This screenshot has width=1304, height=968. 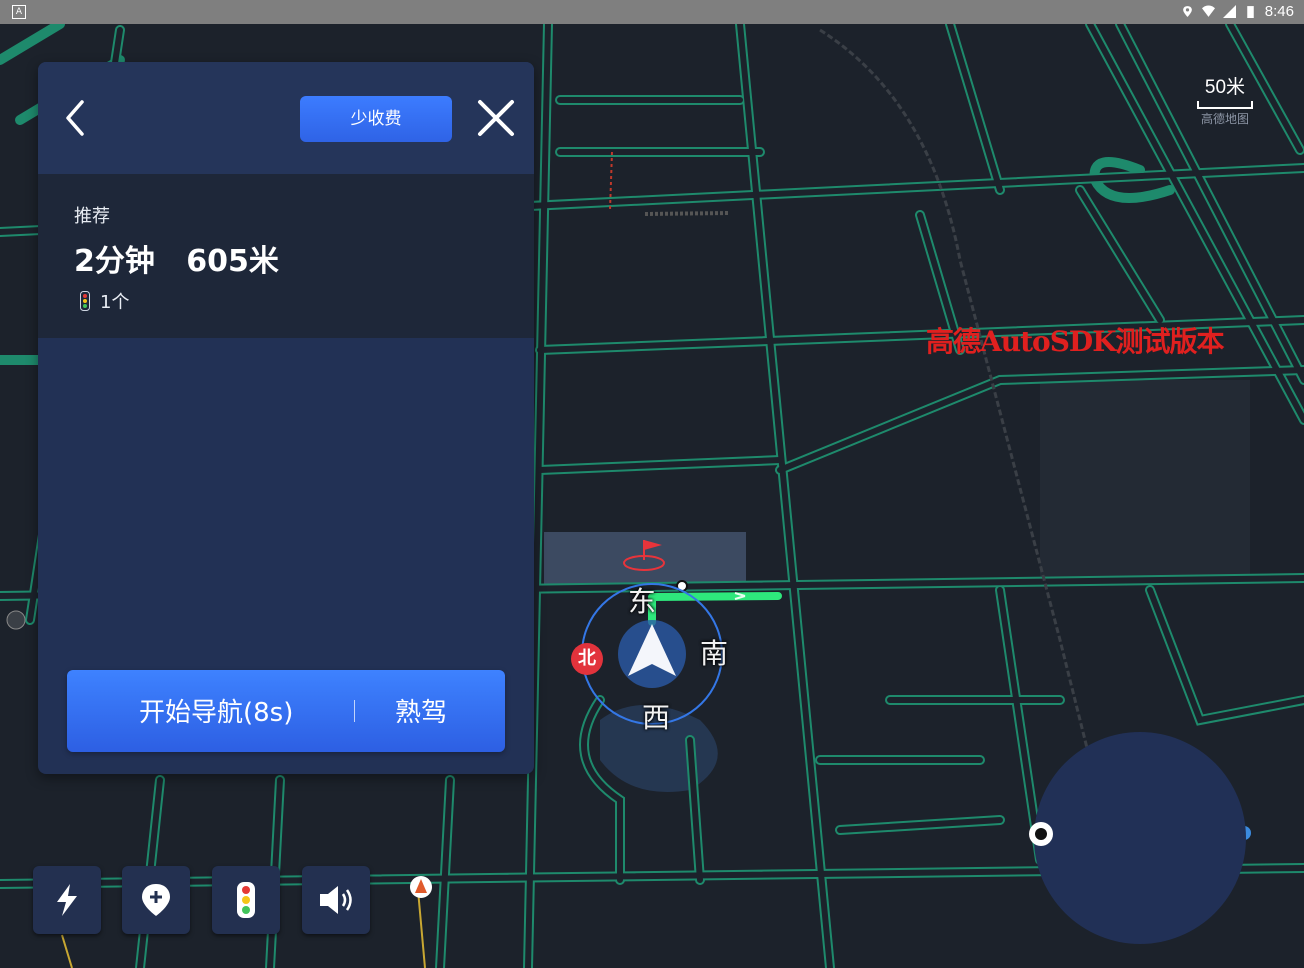 I want to click on compass-north: 北, so click(x=587, y=659).